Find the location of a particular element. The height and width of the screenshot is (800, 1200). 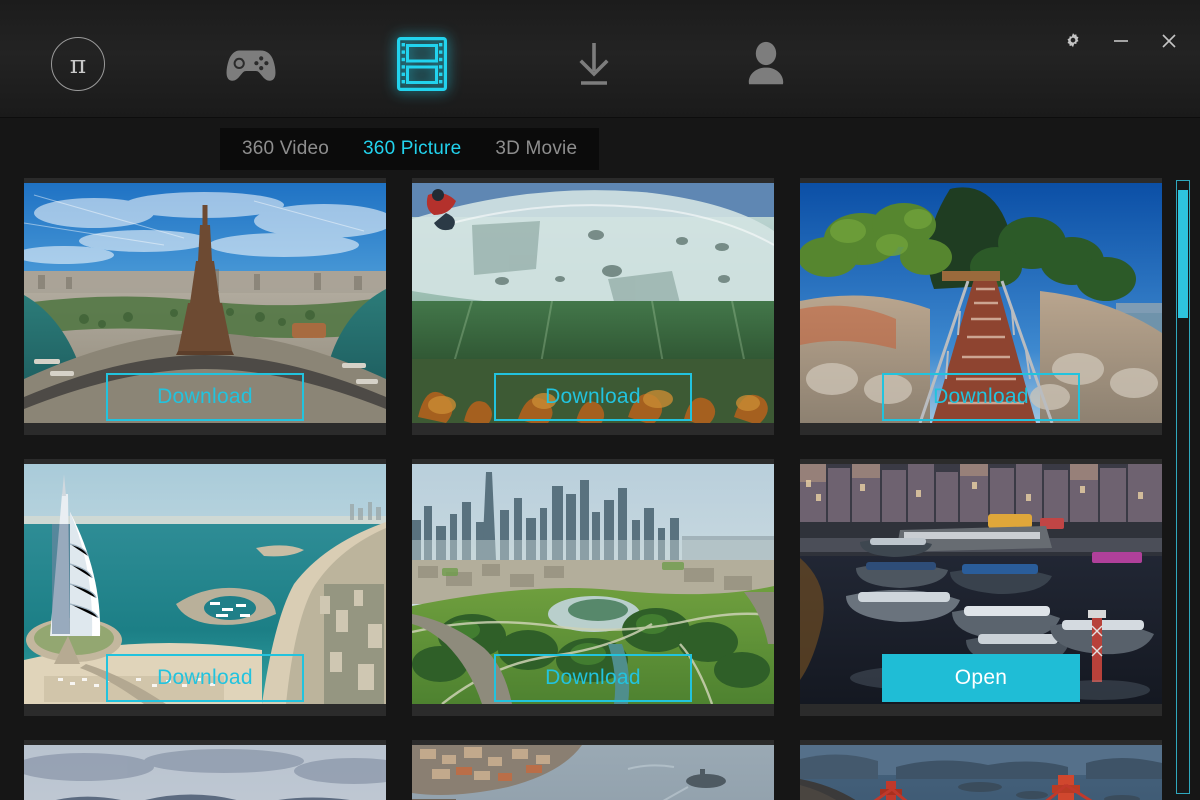

nav-item-games is located at coordinates (250, 64).